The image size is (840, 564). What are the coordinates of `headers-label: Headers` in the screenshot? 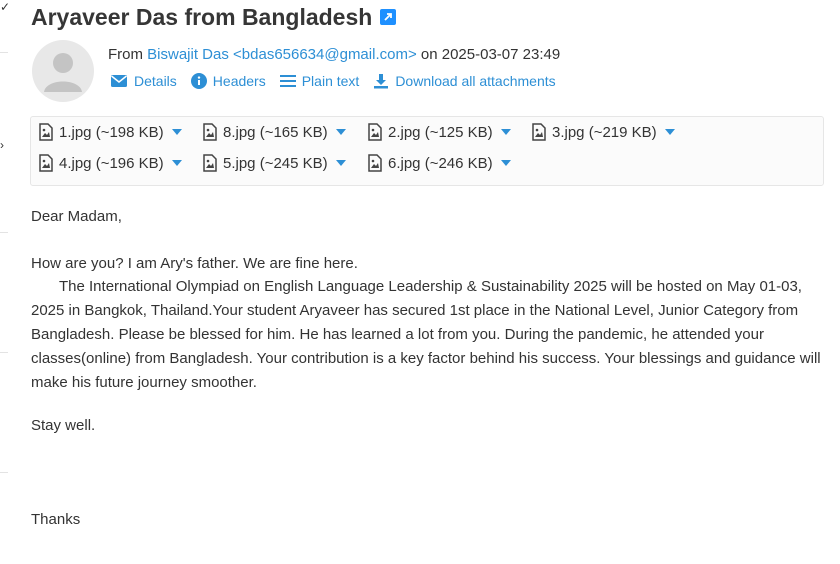 It's located at (239, 81).